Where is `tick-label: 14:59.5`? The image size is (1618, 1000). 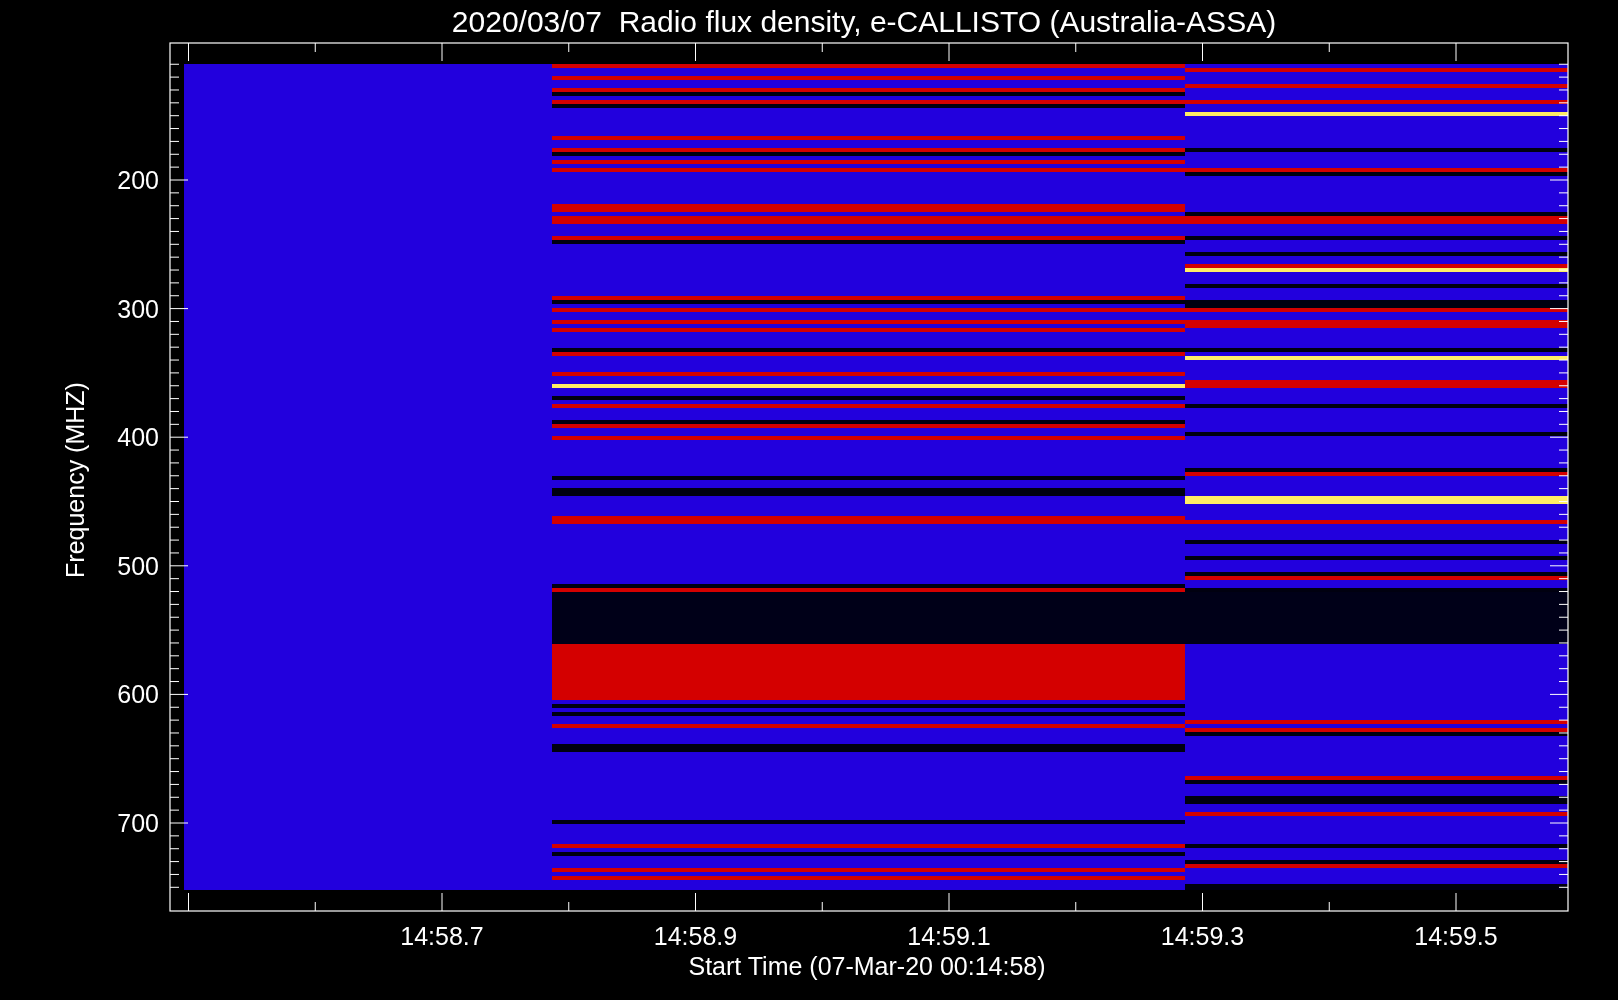
tick-label: 14:59.5 is located at coordinates (1456, 936).